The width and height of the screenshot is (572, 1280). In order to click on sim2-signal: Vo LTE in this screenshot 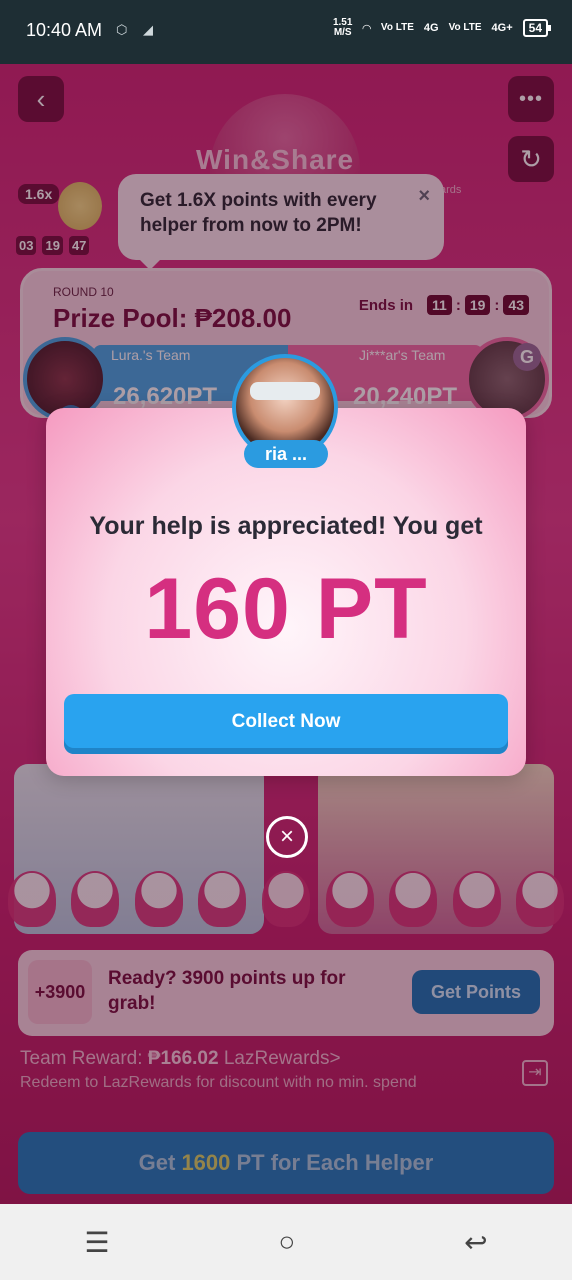, I will do `click(465, 27)`.